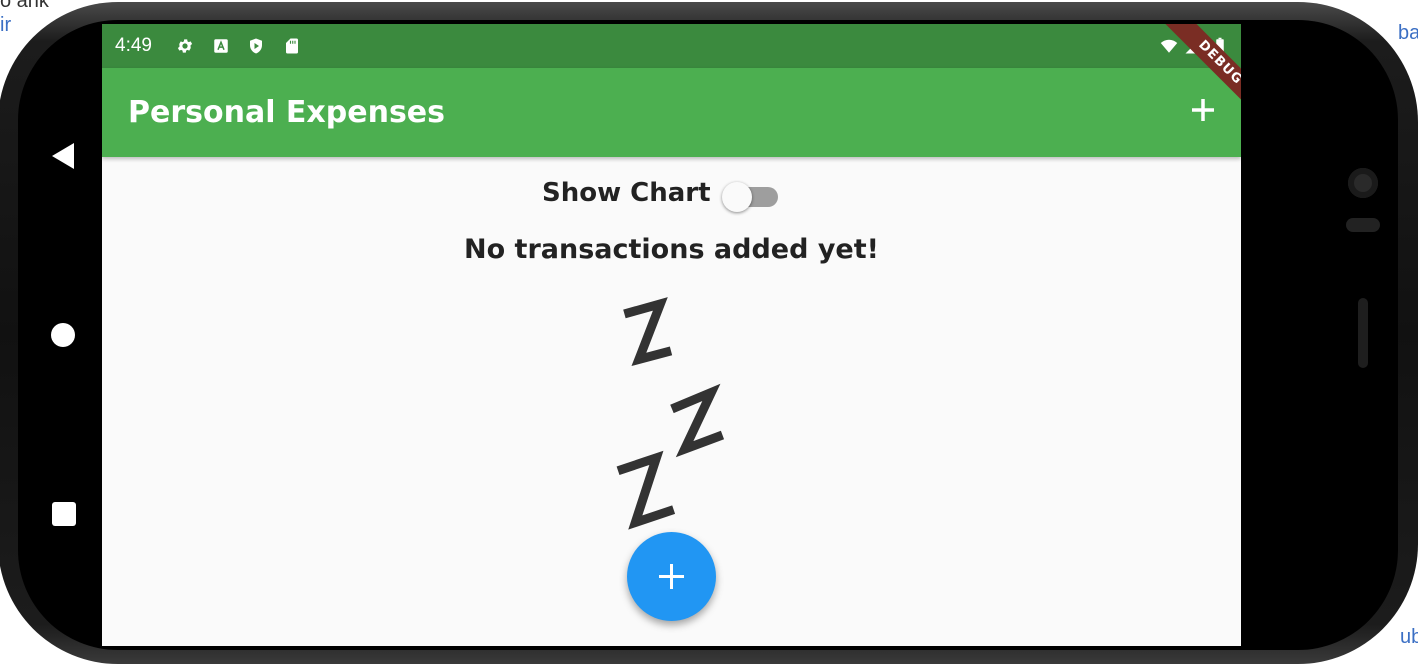 The image size is (1418, 664). I want to click on empty-state-message: No transactions added yet!, so click(671, 249).